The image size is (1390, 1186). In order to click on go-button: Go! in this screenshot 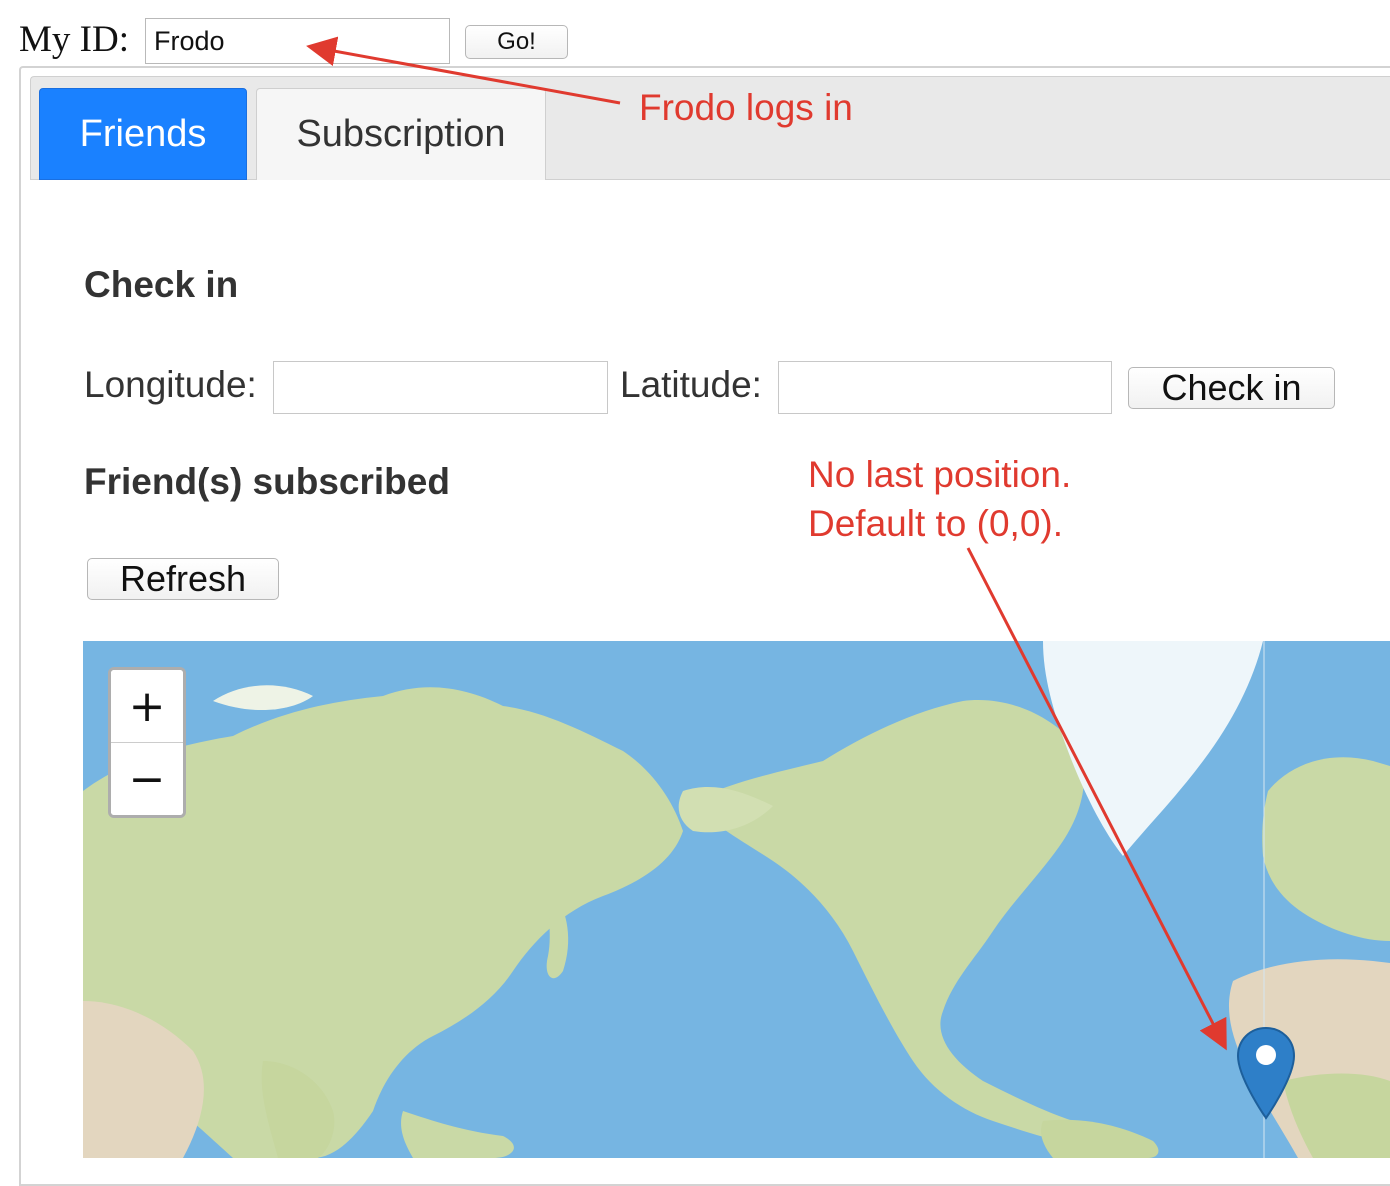, I will do `click(516, 42)`.